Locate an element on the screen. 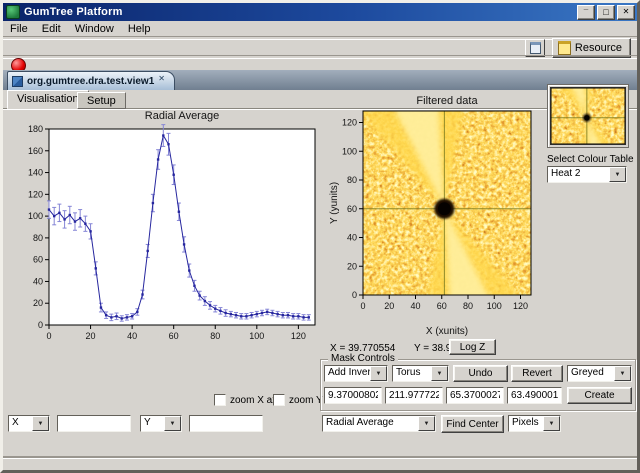 Image resolution: width=640 pixels, height=473 pixels. open-perspective-icon is located at coordinates (535, 48).